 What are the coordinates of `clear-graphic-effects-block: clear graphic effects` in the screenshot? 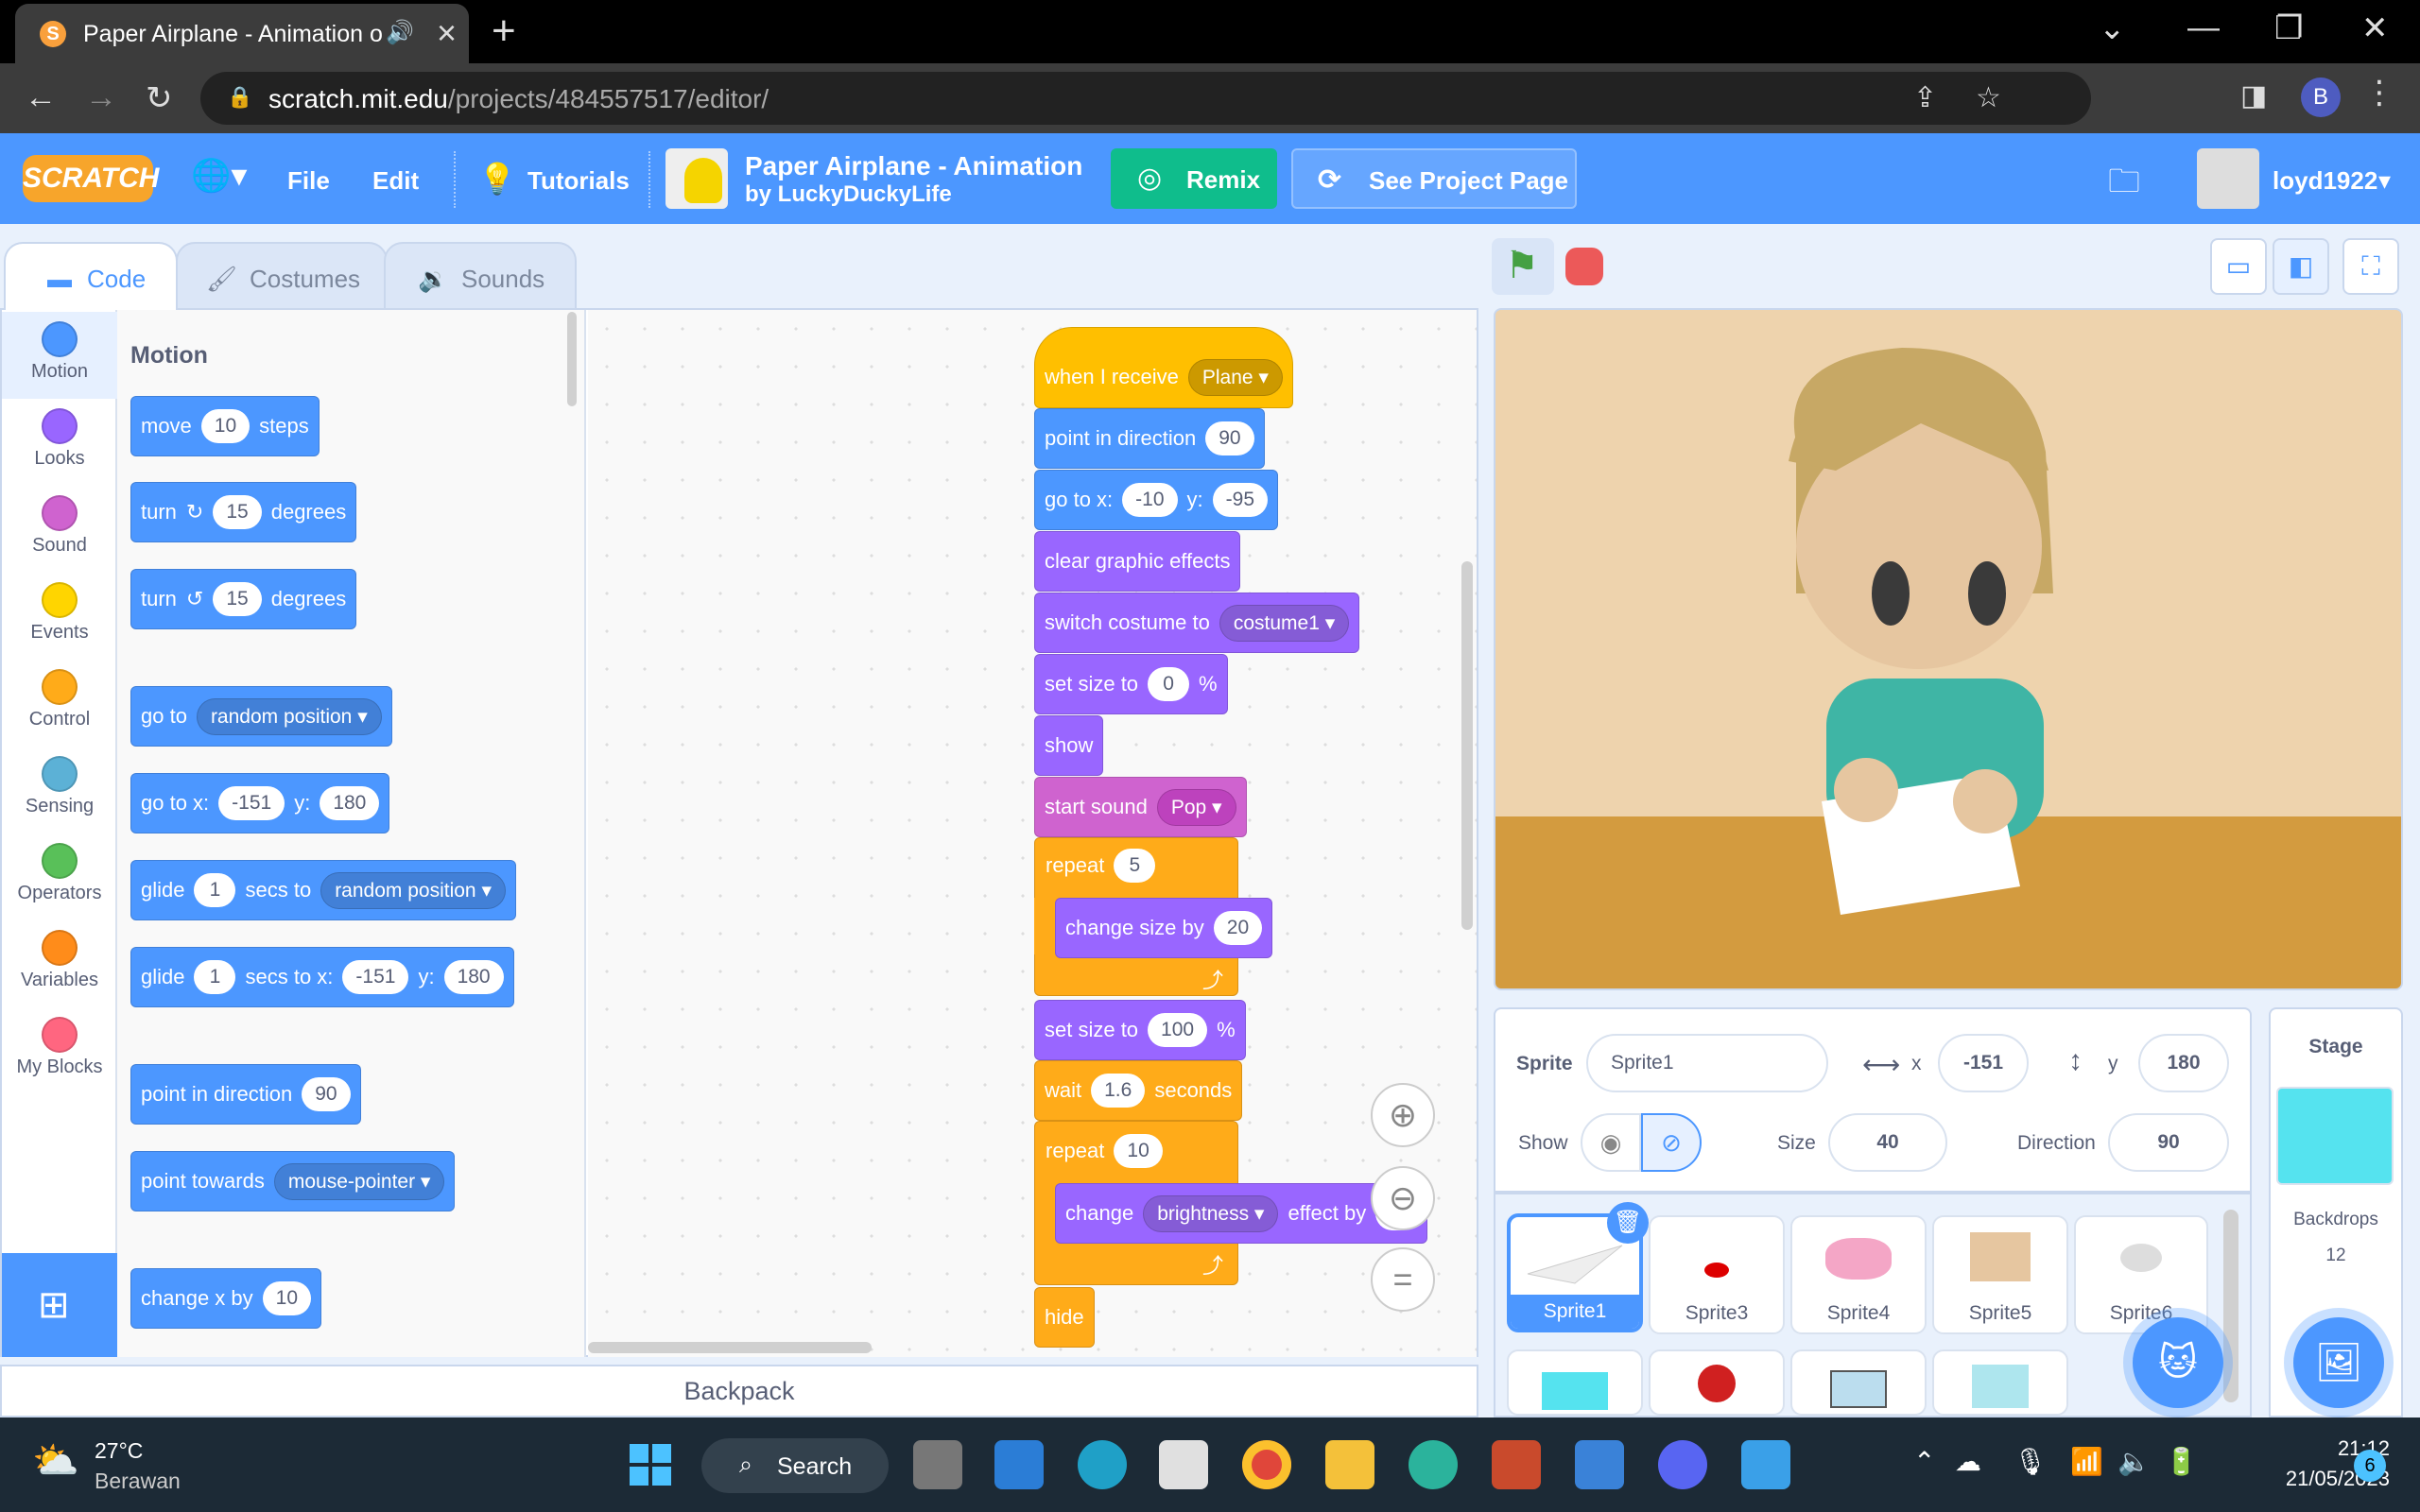 It's located at (1137, 561).